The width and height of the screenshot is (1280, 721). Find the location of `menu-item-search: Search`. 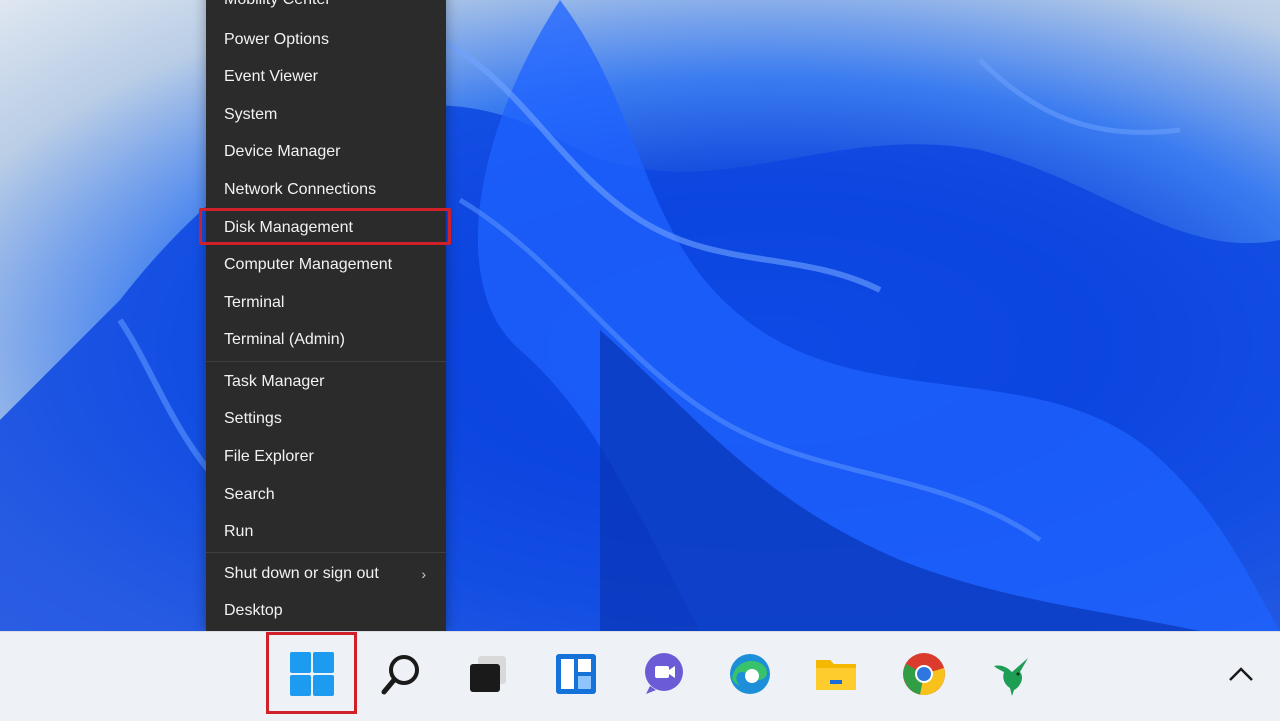

menu-item-search: Search is located at coordinates (326, 495).